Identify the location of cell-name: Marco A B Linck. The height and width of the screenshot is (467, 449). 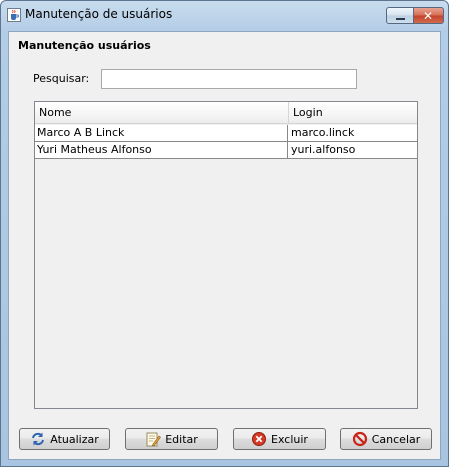
(161, 133).